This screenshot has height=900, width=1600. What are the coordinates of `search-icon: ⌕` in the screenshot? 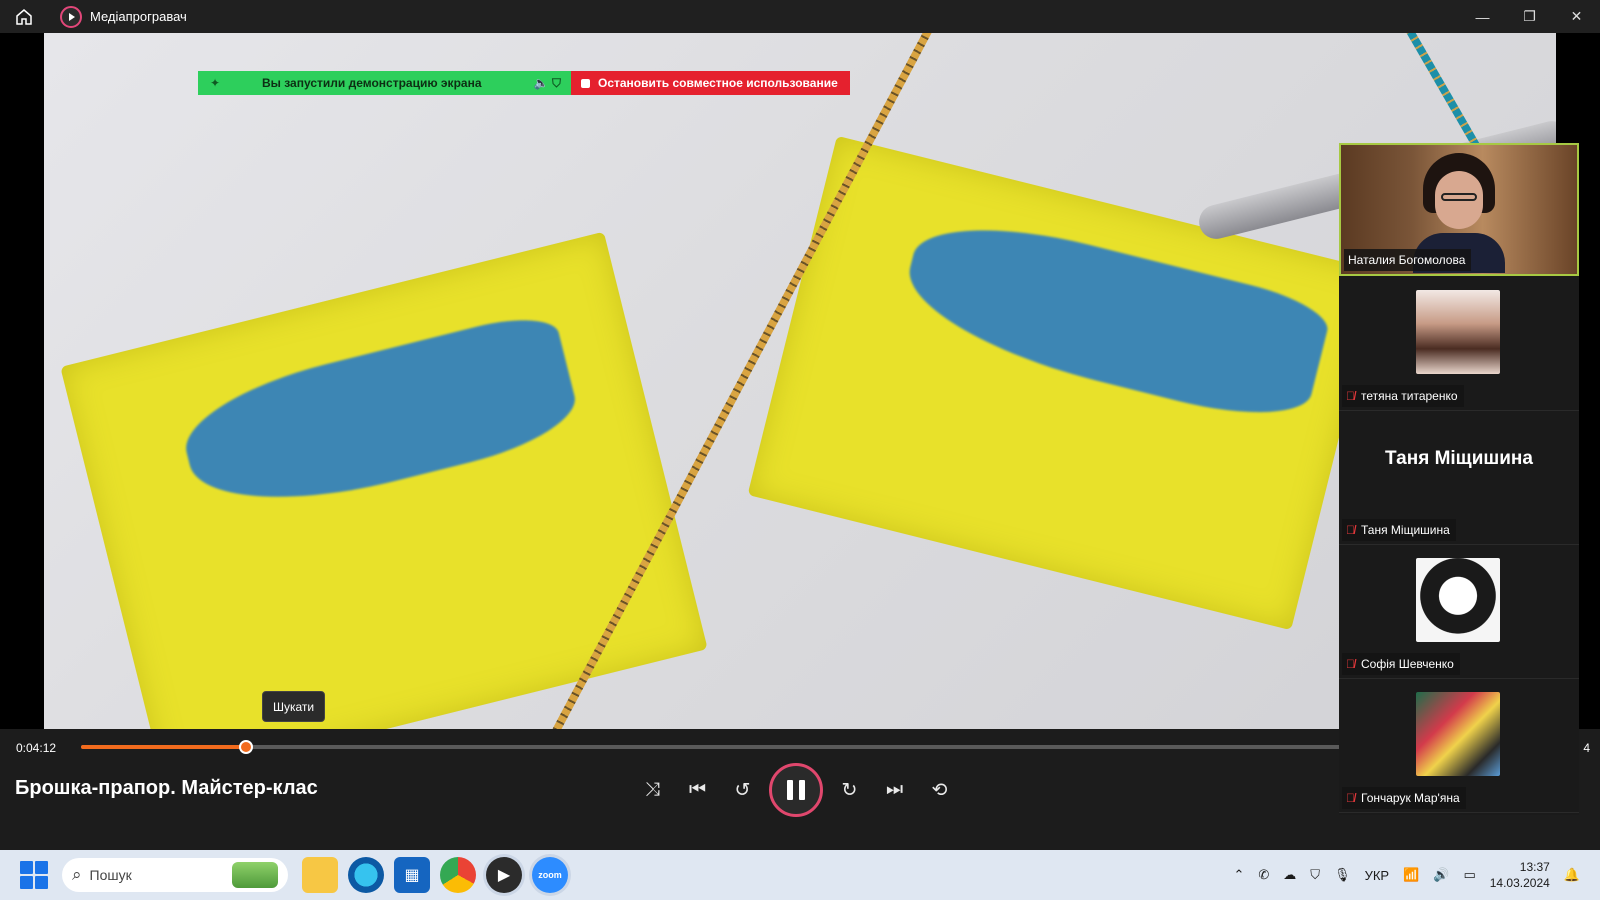 It's located at (77, 874).